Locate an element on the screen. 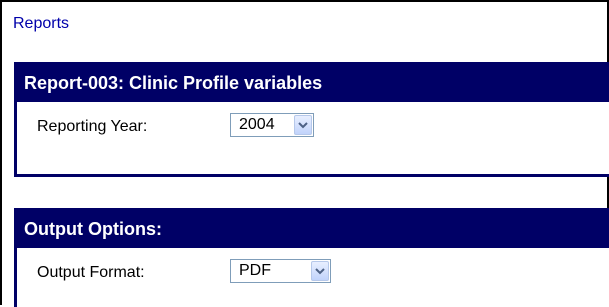 The height and width of the screenshot is (307, 609). output-format-row: Output Format: PDF is located at coordinates (313, 274).